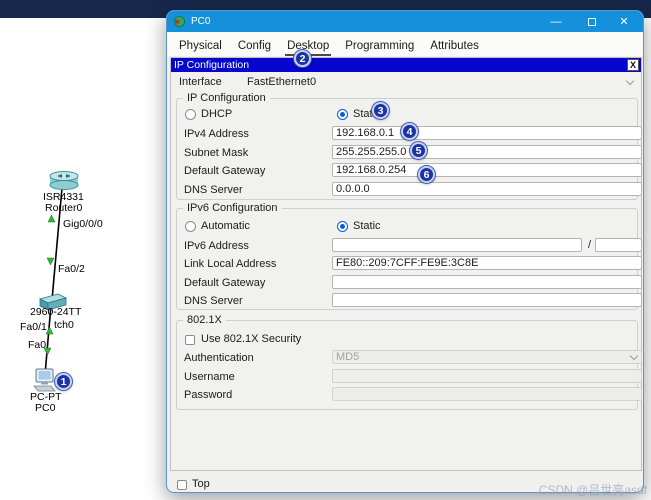 The height and width of the screenshot is (500, 651). What do you see at coordinates (630, 81) in the screenshot?
I see `interface-chevron-down-icon` at bounding box center [630, 81].